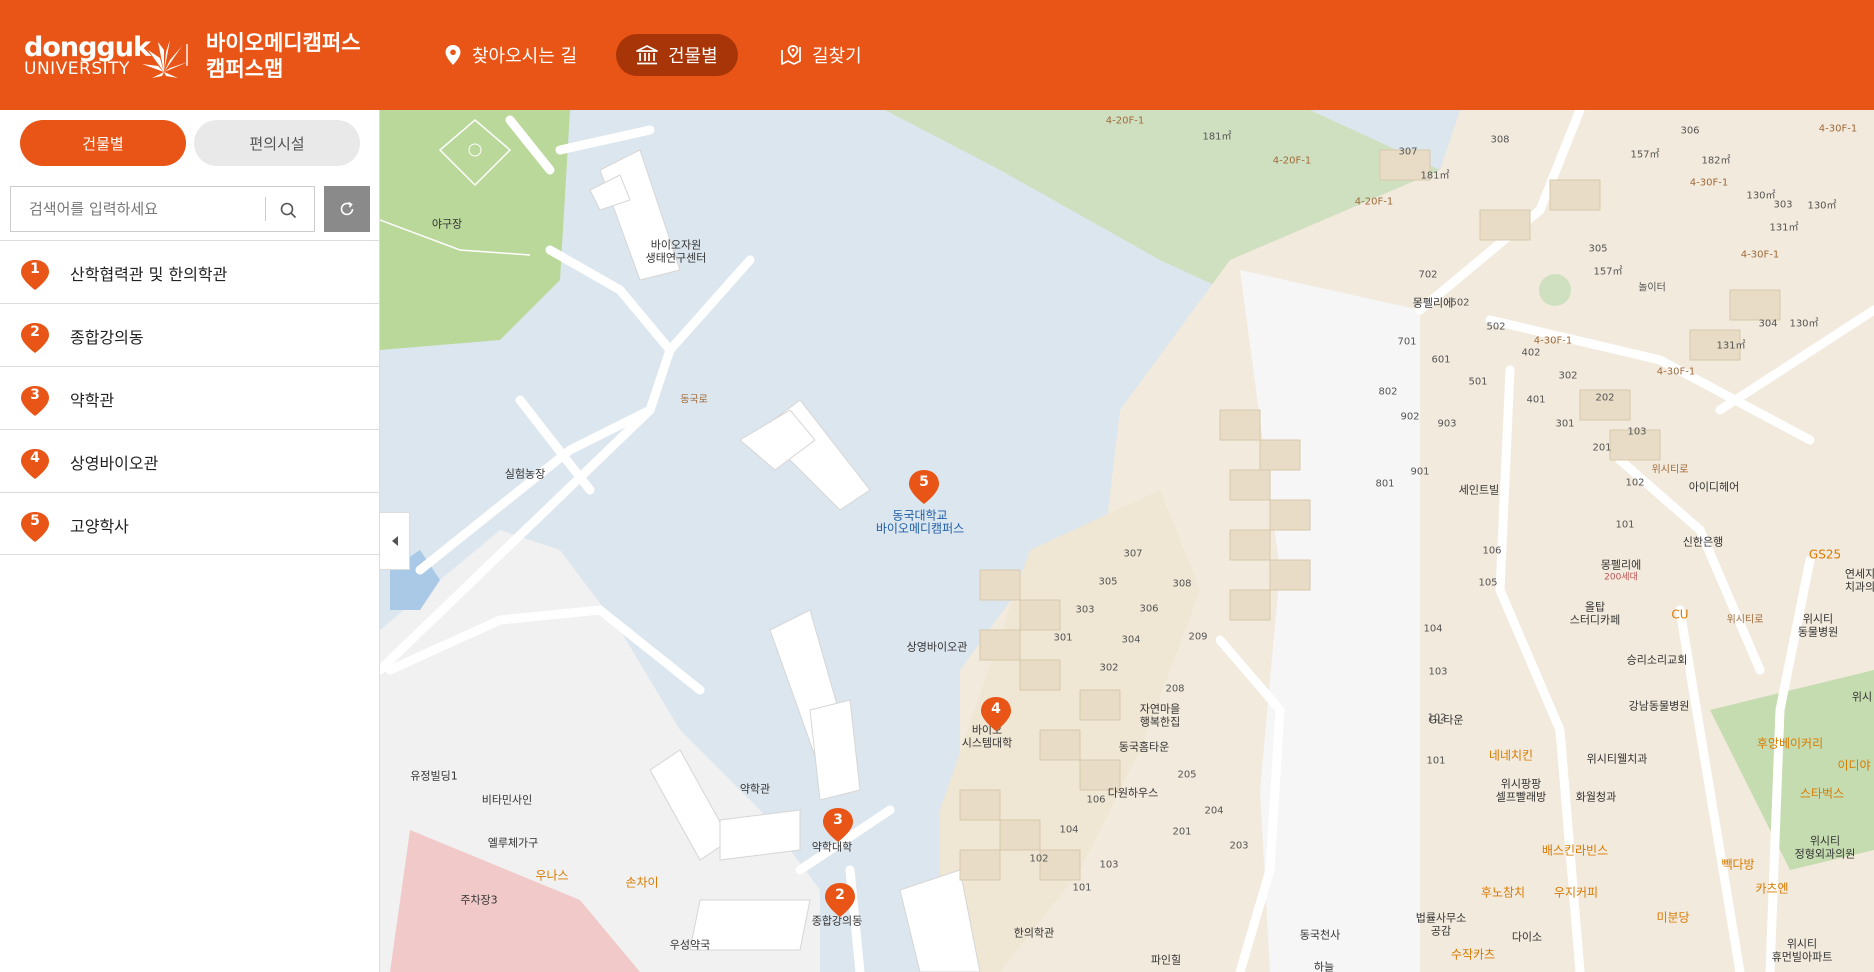  What do you see at coordinates (1479, 490) in the screenshot?
I see `map-label: 세인트빌` at bounding box center [1479, 490].